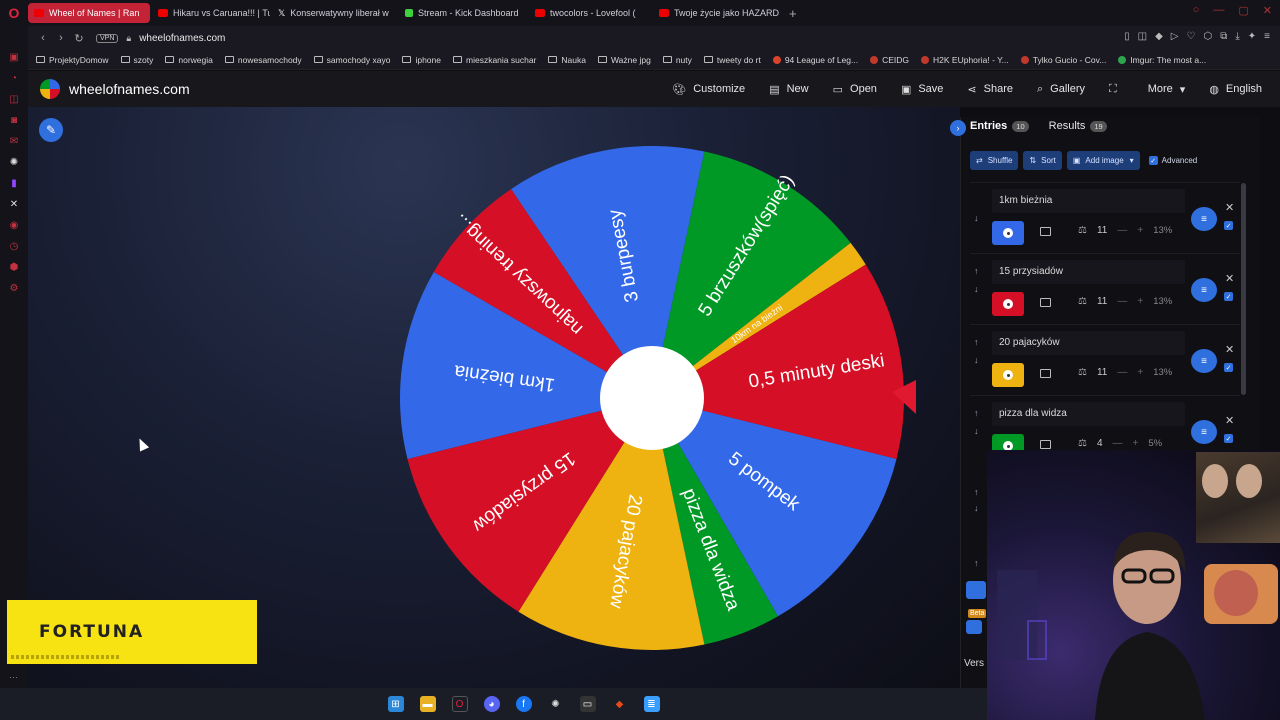 This screenshot has width=1280, height=720. I want to click on wheel-center, so click(652, 398).